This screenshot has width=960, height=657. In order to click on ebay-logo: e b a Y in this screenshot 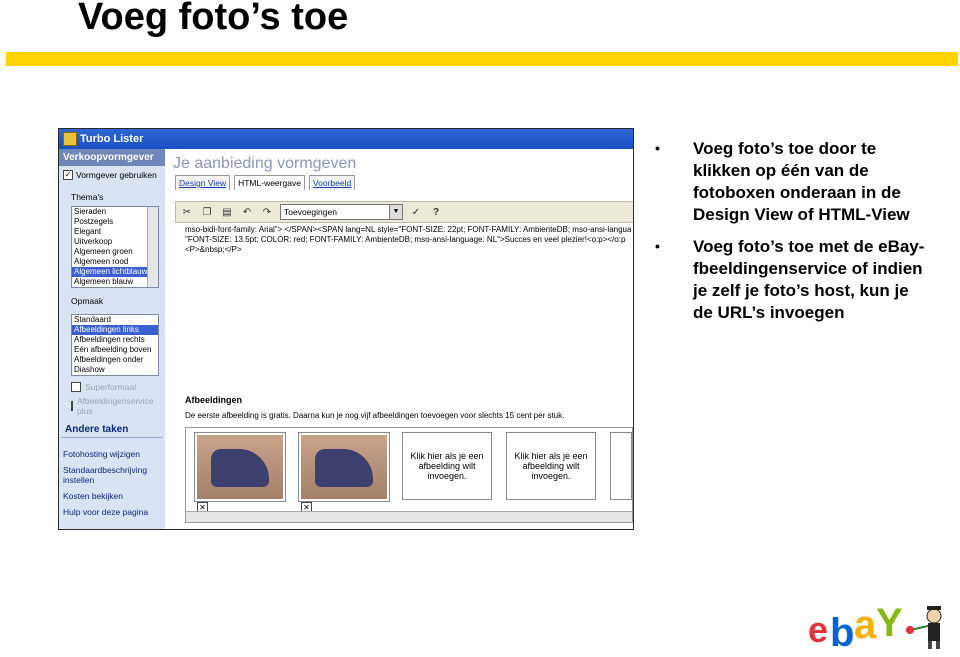, I will do `click(881, 625)`.